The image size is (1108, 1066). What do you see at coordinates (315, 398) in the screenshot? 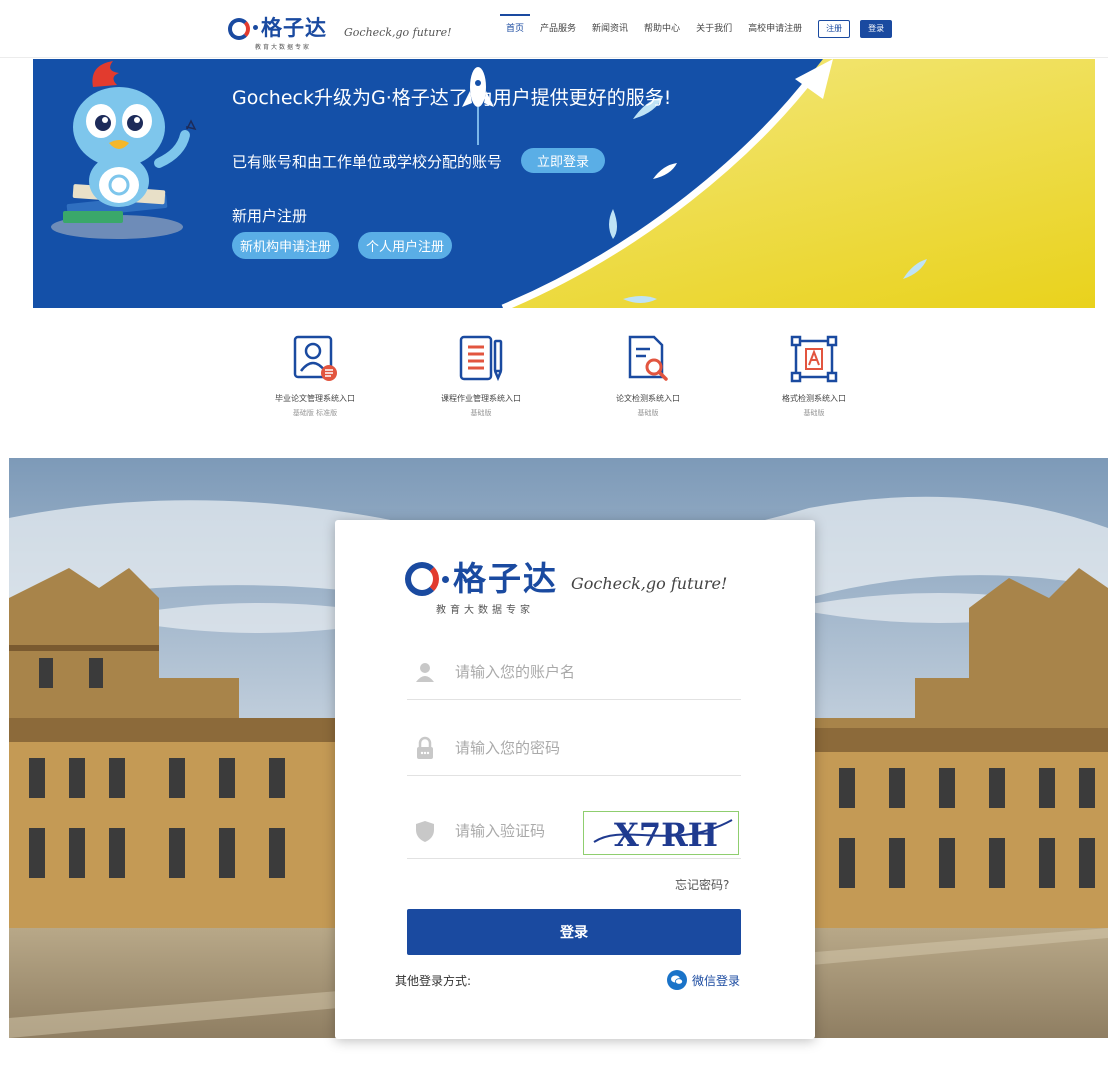
I see `entry-label: 毕业论文管理系统入口` at bounding box center [315, 398].